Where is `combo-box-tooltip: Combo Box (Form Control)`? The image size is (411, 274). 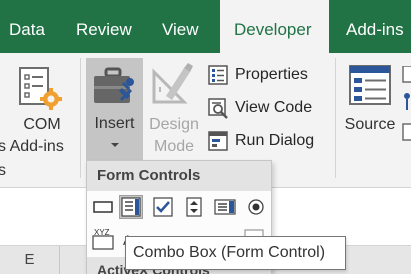 combo-box-tooltip: Combo Box (Form Control) is located at coordinates (235, 253).